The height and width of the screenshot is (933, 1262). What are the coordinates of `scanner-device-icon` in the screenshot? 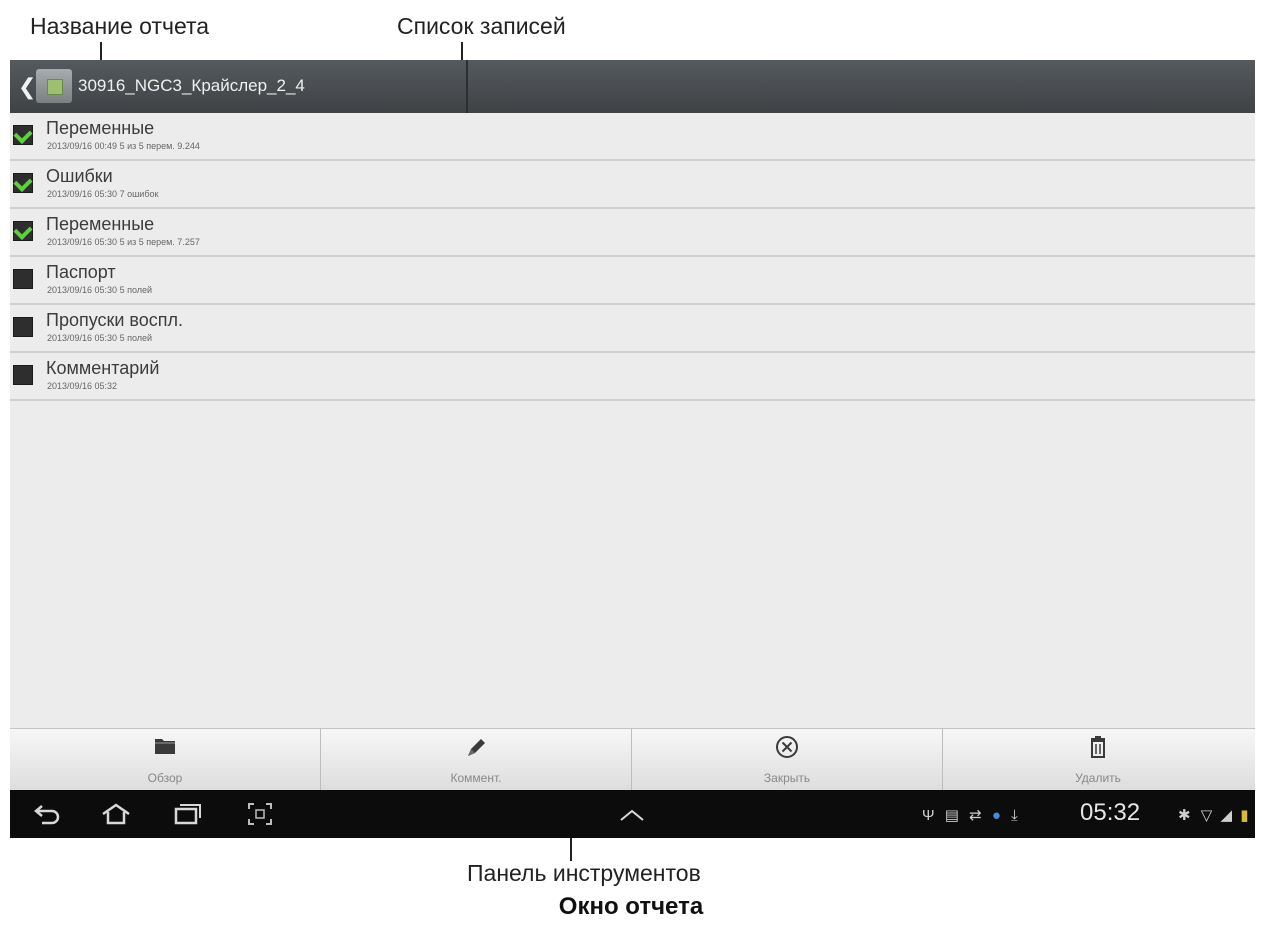 It's located at (54, 86).